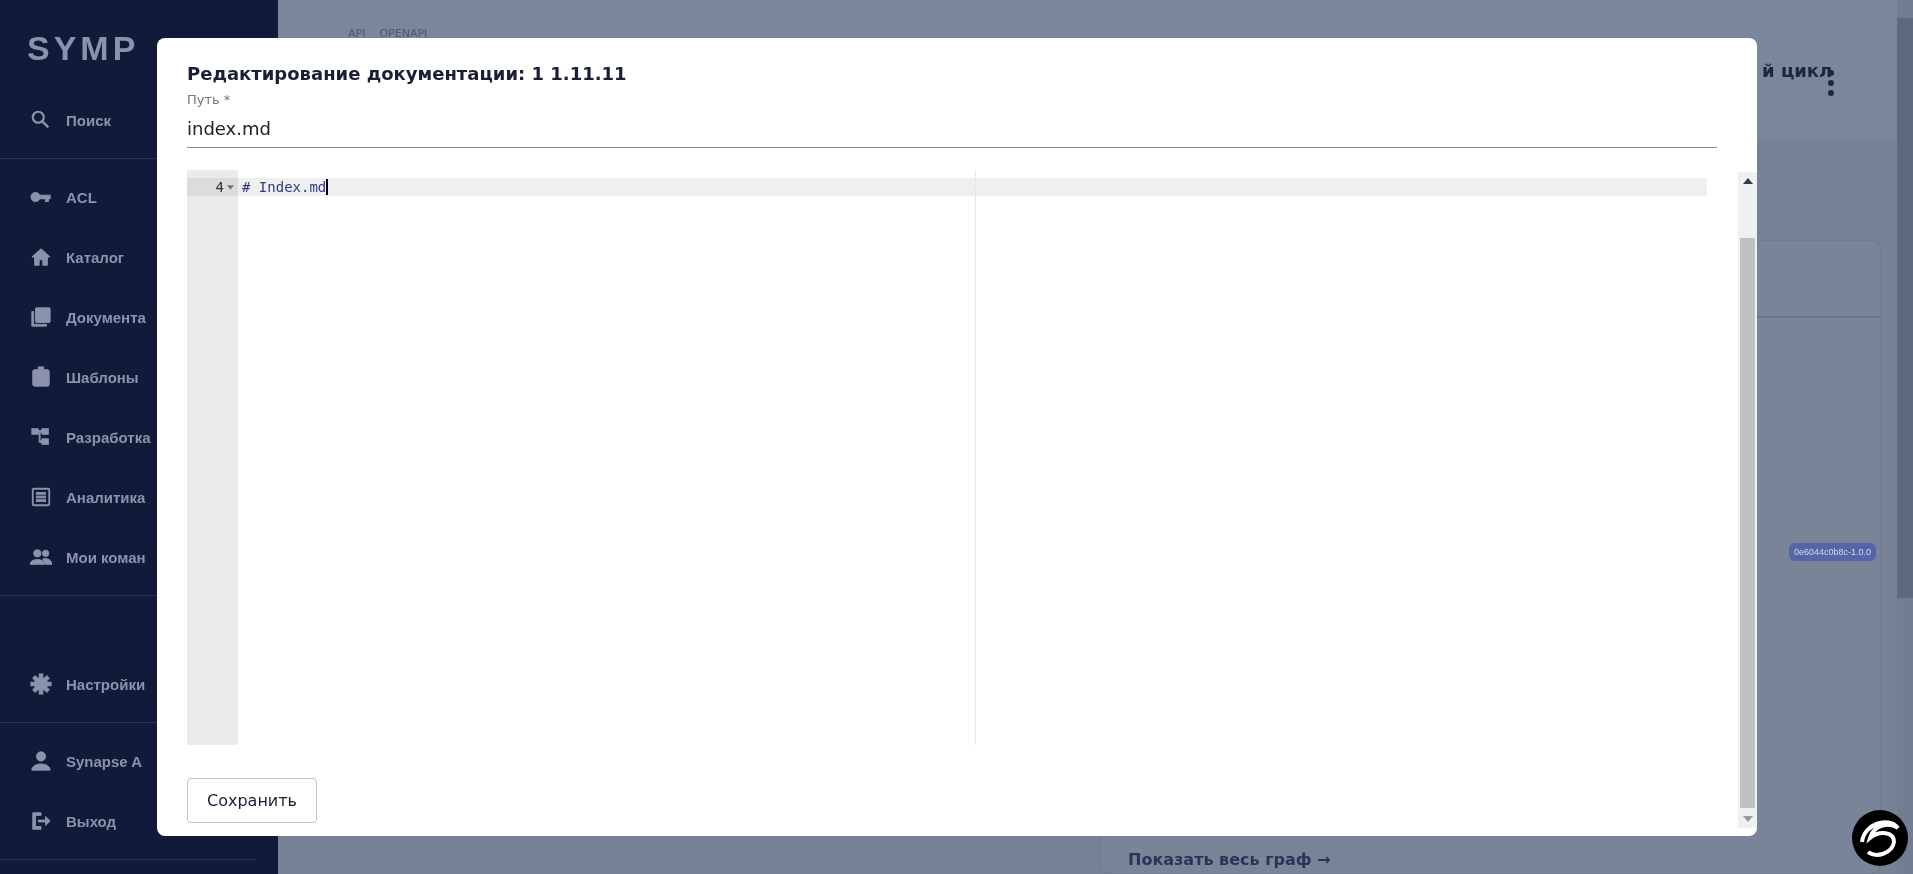 Image resolution: width=1913 pixels, height=874 pixels. I want to click on chat-icon, so click(1880, 838).